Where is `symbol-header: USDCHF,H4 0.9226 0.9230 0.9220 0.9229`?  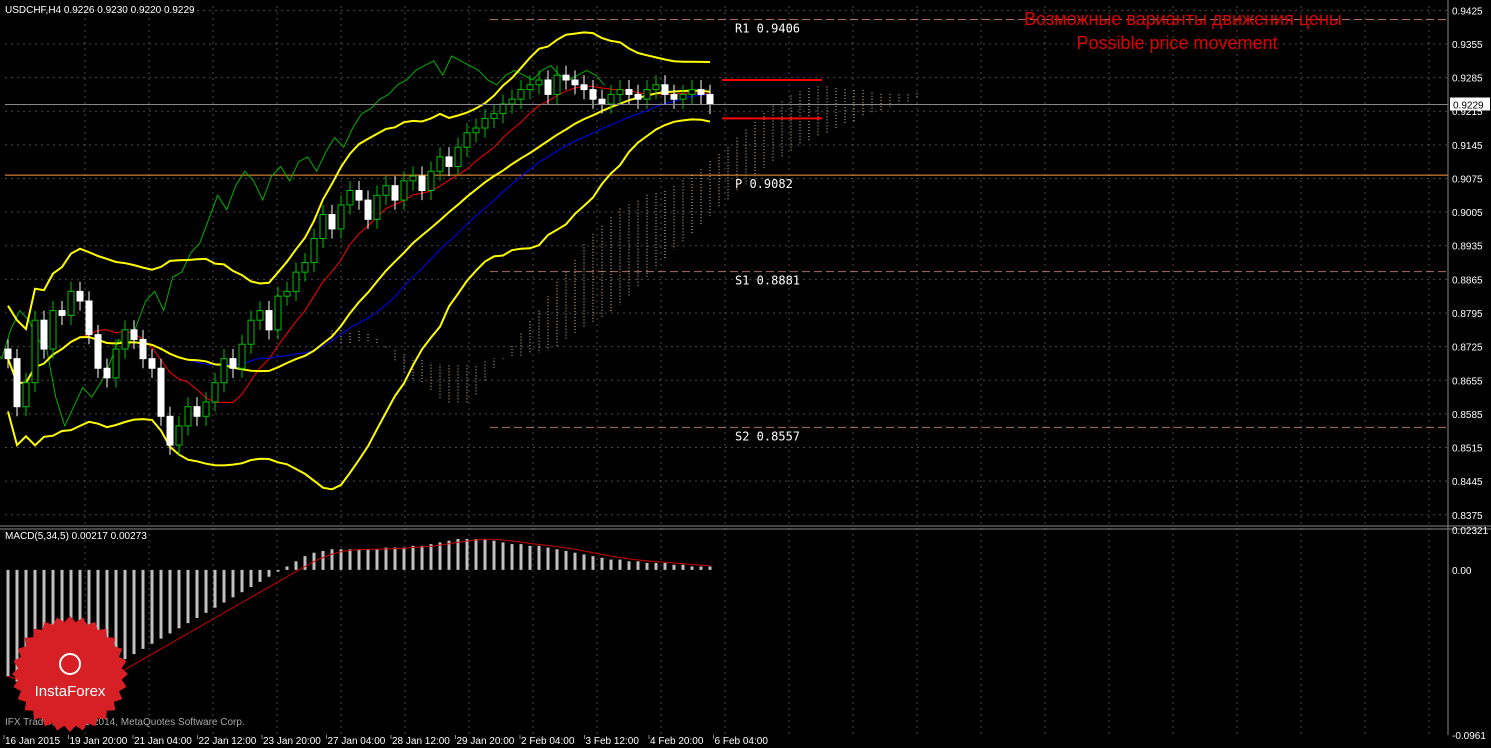
symbol-header: USDCHF,H4 0.9226 0.9230 0.9220 0.9229 is located at coordinates (100, 10).